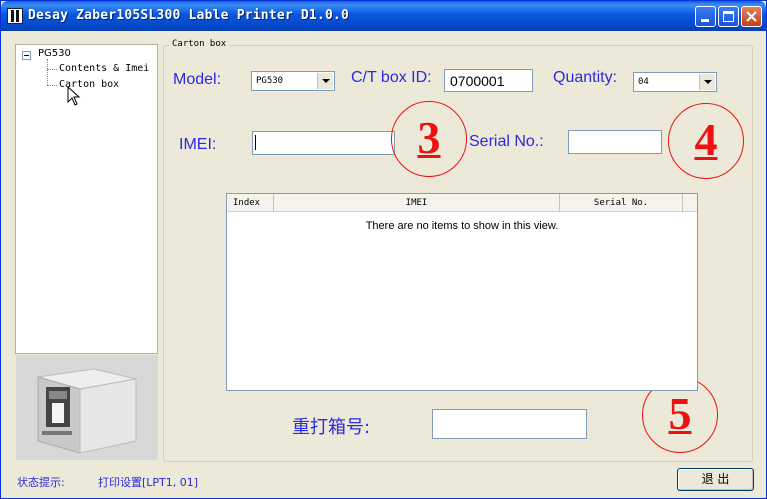  What do you see at coordinates (715, 479) in the screenshot?
I see `exit-button: 退 出` at bounding box center [715, 479].